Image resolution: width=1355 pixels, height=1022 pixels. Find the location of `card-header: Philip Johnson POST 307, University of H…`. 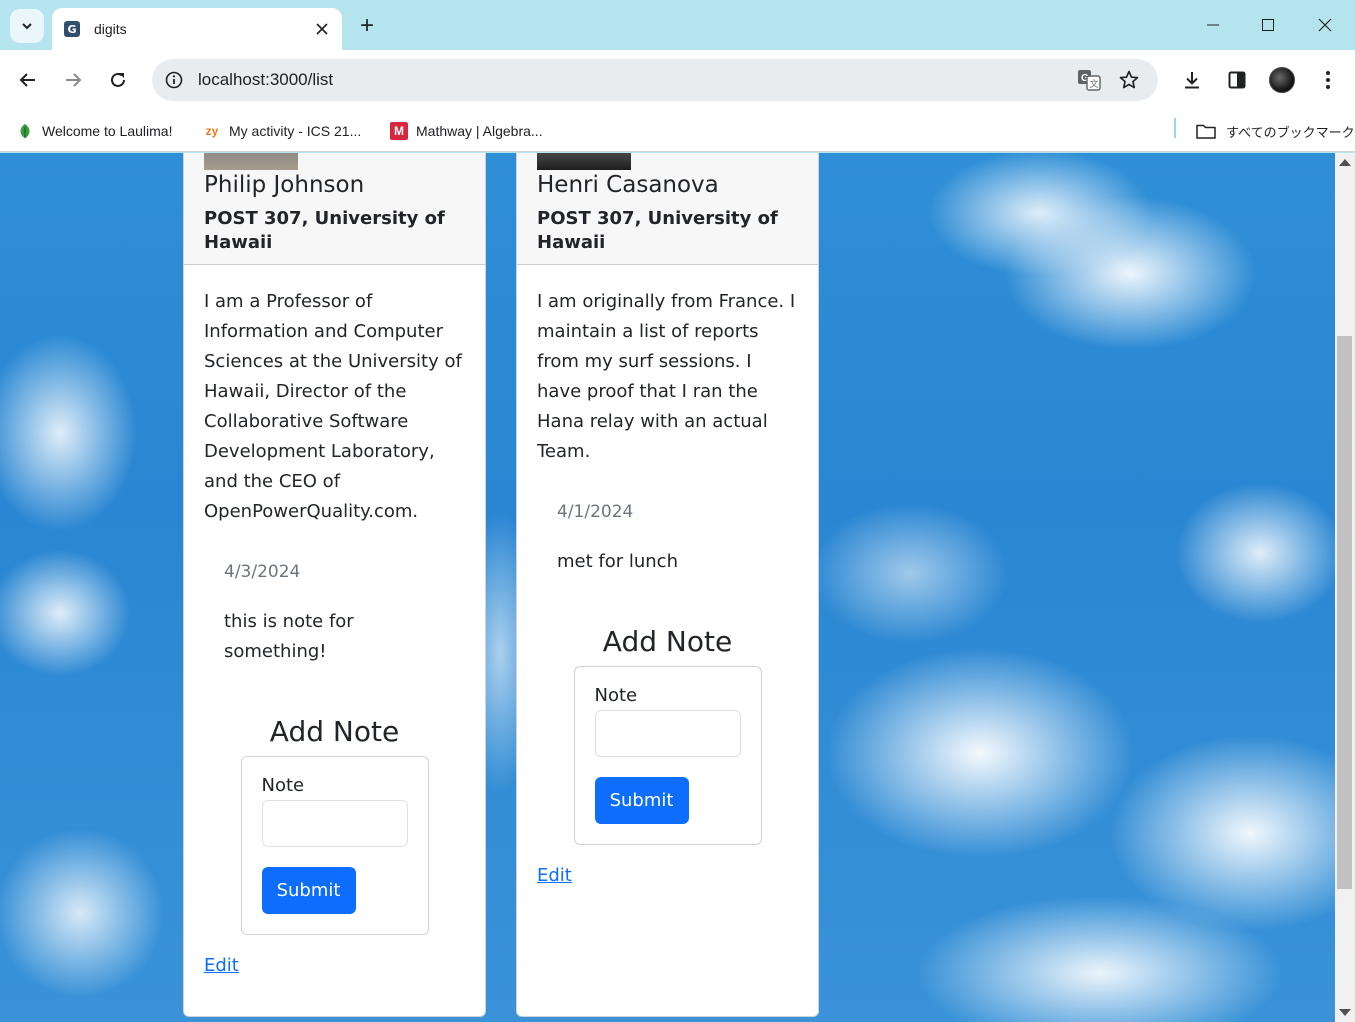

card-header: Philip Johnson POST 307, University of H… is located at coordinates (334, 209).